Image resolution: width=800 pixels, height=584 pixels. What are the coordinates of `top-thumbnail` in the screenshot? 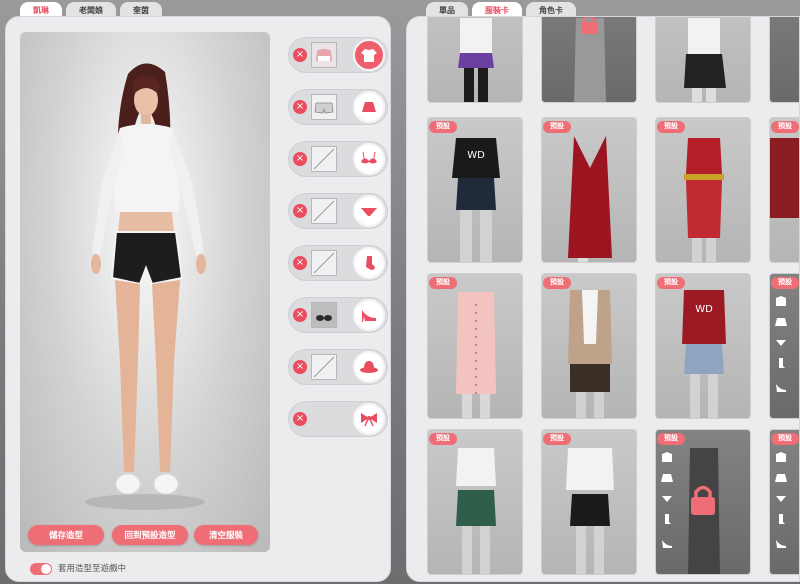 It's located at (324, 55).